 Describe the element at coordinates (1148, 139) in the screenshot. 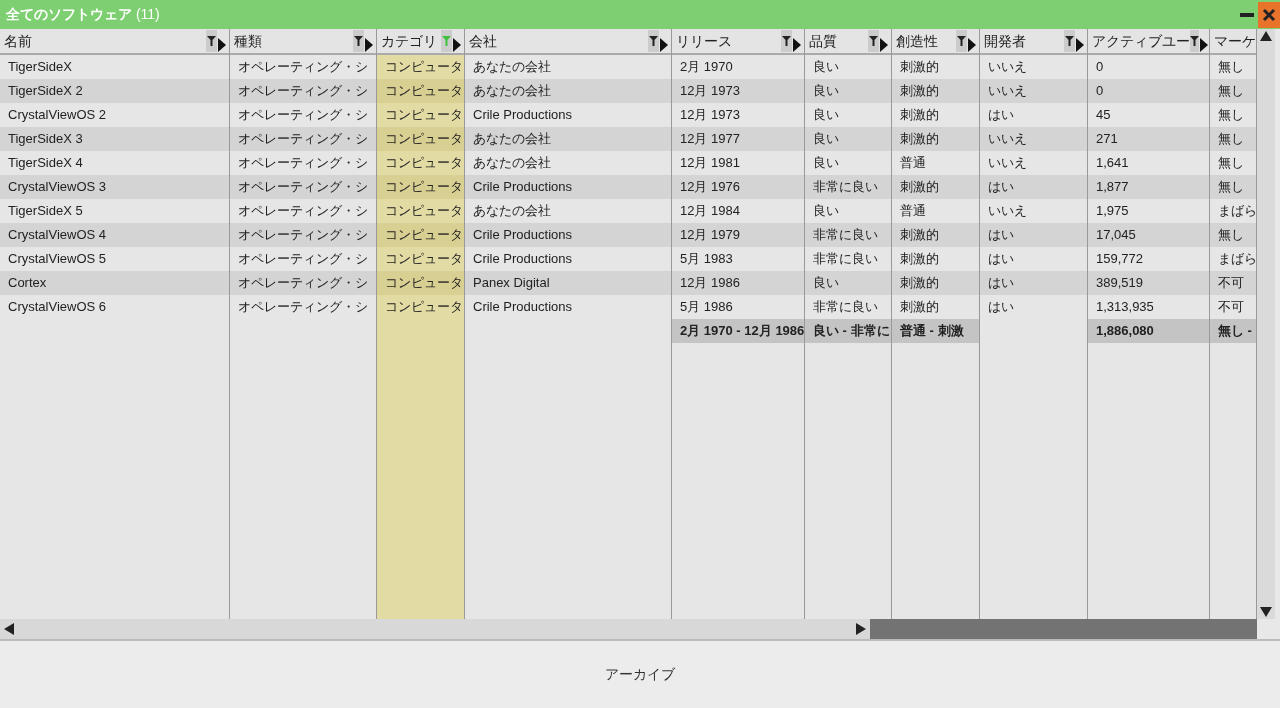

I see `table-cell: 271` at that location.